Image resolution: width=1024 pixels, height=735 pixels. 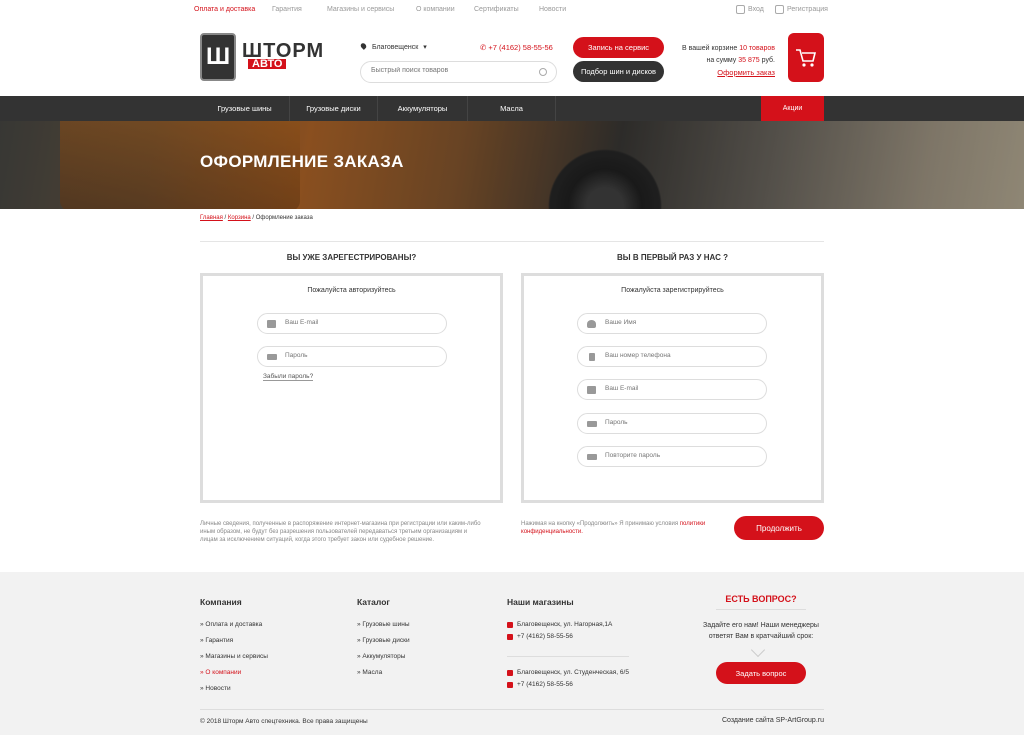 What do you see at coordinates (245, 108) in the screenshot?
I see `nav-item-truck-tires: Грузовые шины` at bounding box center [245, 108].